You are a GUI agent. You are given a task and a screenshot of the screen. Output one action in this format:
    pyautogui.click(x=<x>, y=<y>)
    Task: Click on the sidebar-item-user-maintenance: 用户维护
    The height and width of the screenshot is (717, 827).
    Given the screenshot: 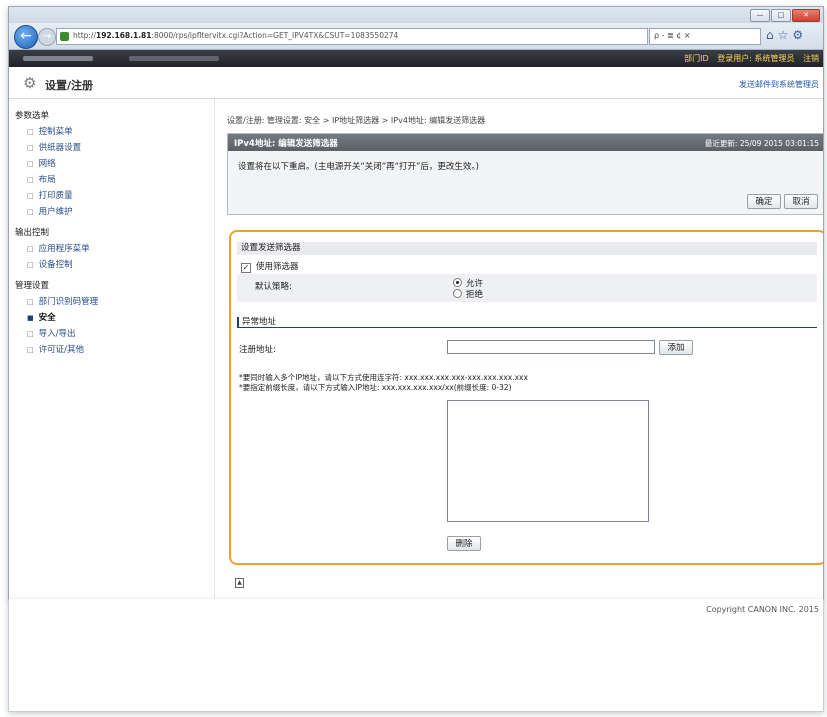 What is the action you would take?
    pyautogui.click(x=50, y=211)
    